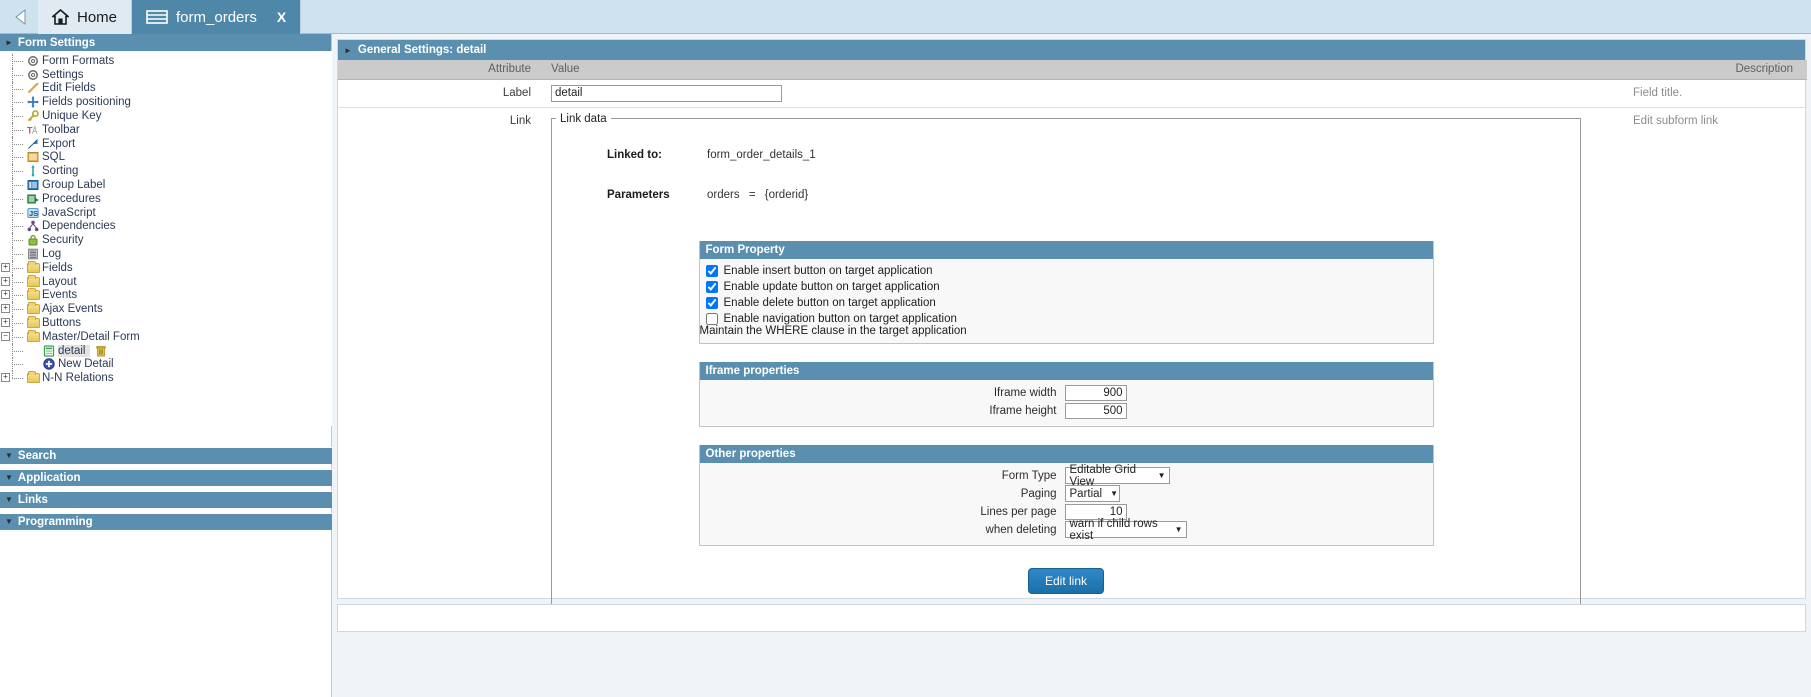  Describe the element at coordinates (85, 17) in the screenshot. I see `tab-home: Home` at that location.